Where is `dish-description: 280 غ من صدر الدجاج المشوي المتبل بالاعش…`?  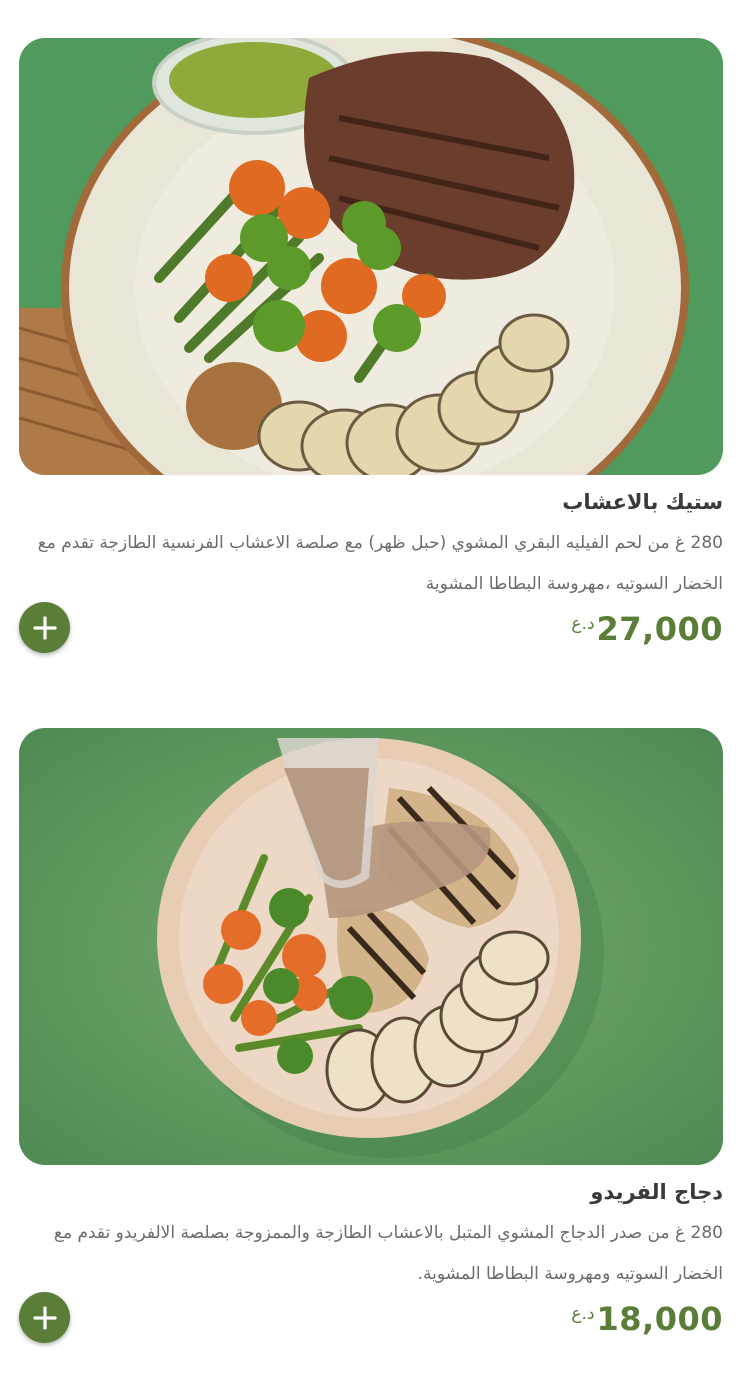 dish-description: 280 غ من صدر الدجاج المشوي المتبل بالاعش… is located at coordinates (388, 1253).